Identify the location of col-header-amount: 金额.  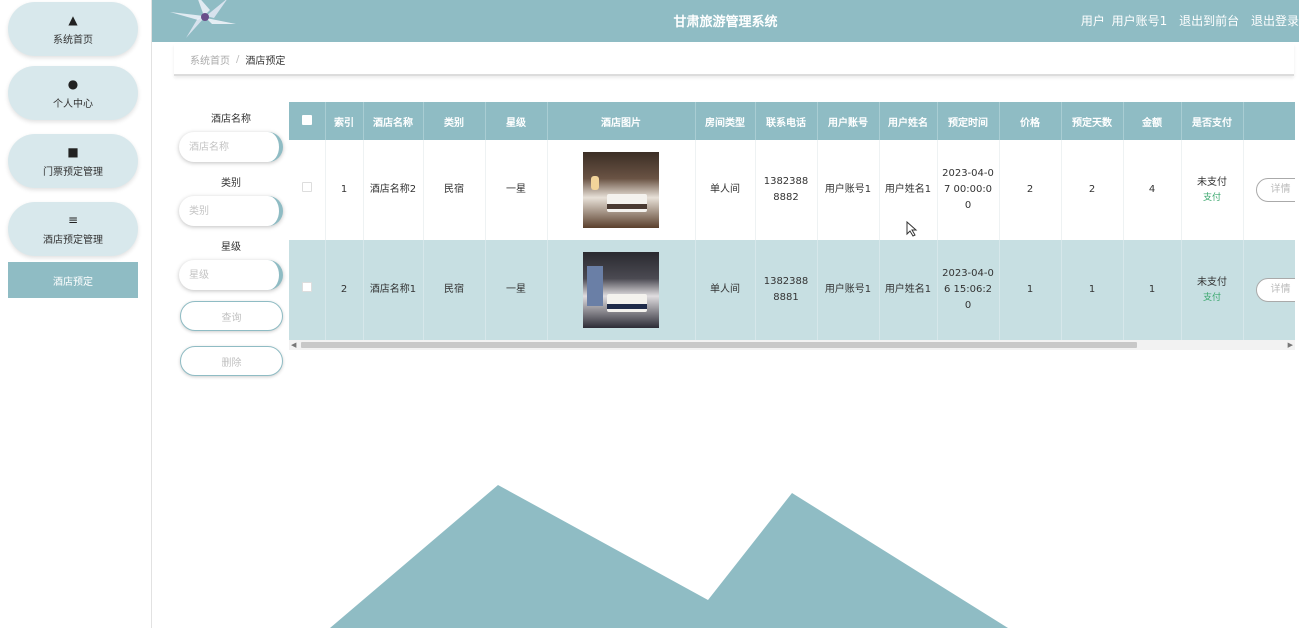
(1152, 121).